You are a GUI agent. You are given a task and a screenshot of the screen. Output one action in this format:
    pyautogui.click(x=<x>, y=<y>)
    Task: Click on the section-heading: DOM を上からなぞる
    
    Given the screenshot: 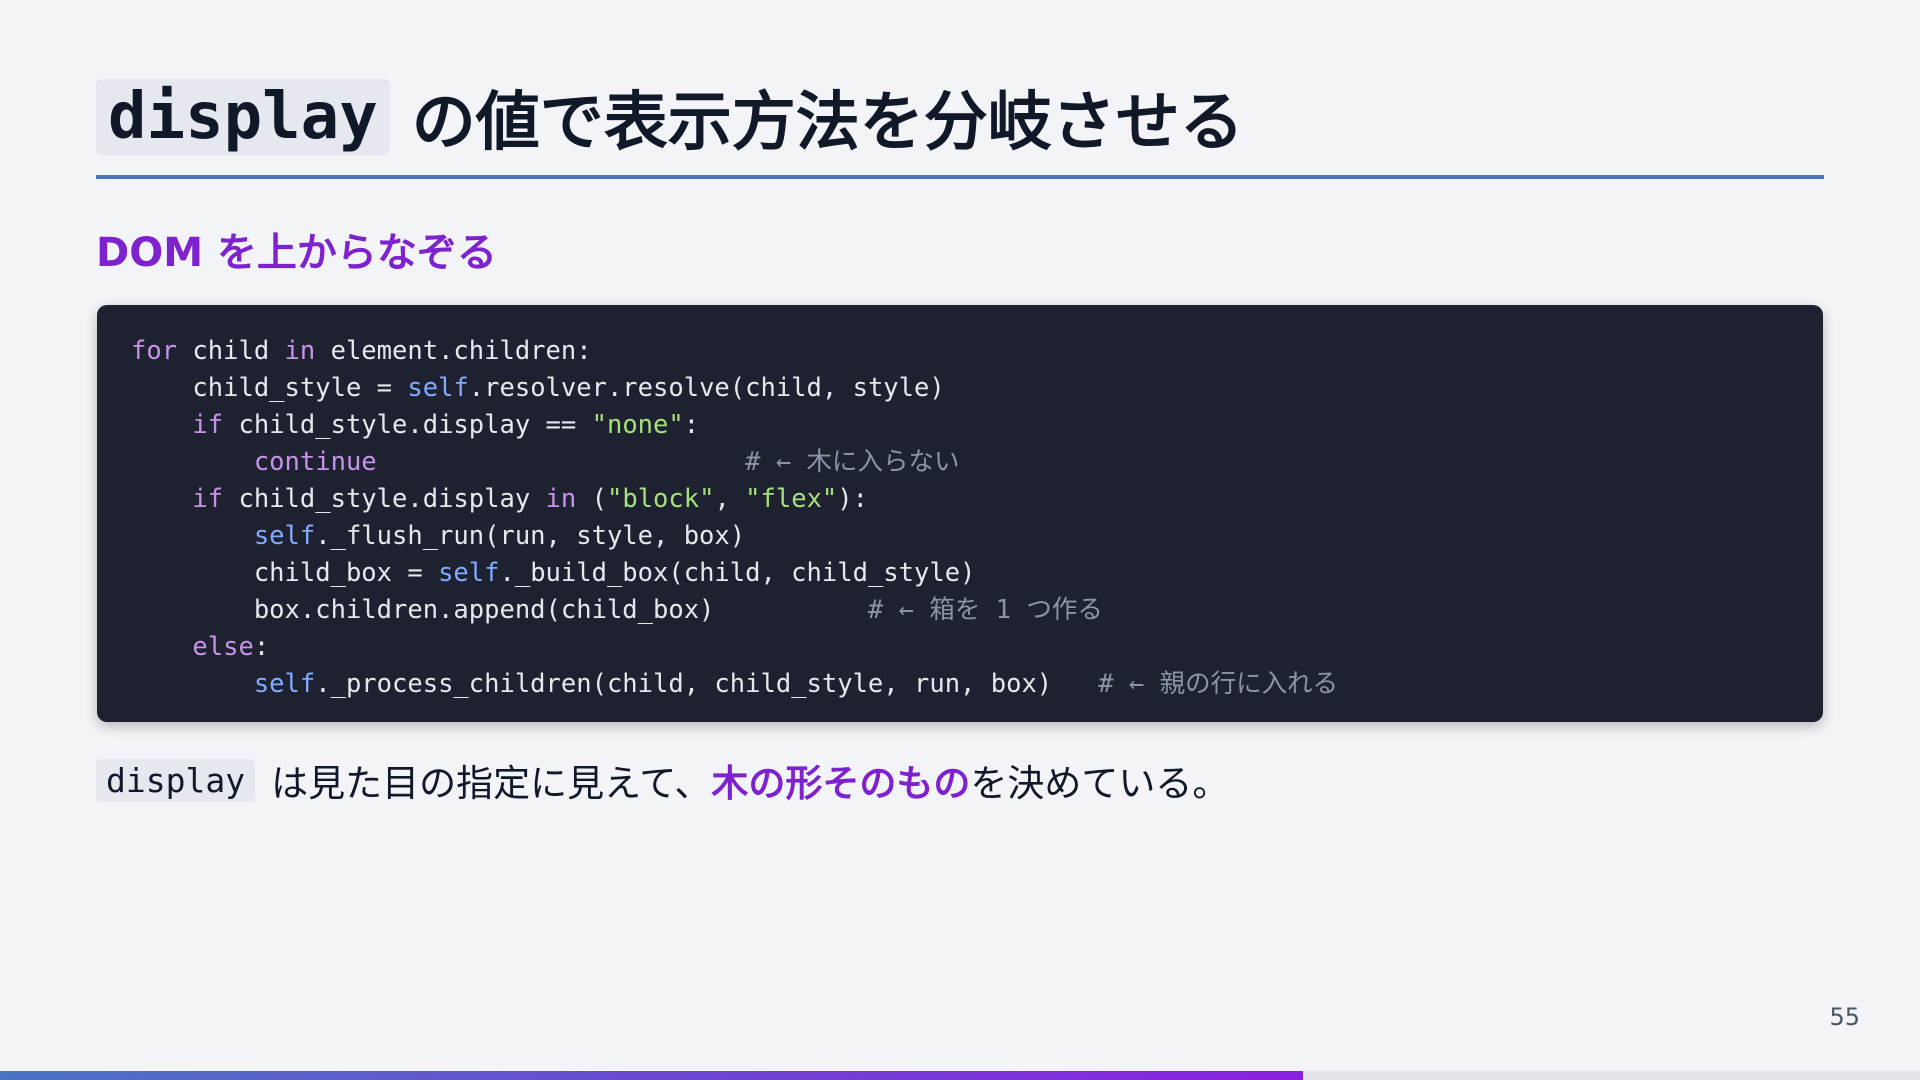 What is the action you would take?
    pyautogui.click(x=296, y=253)
    